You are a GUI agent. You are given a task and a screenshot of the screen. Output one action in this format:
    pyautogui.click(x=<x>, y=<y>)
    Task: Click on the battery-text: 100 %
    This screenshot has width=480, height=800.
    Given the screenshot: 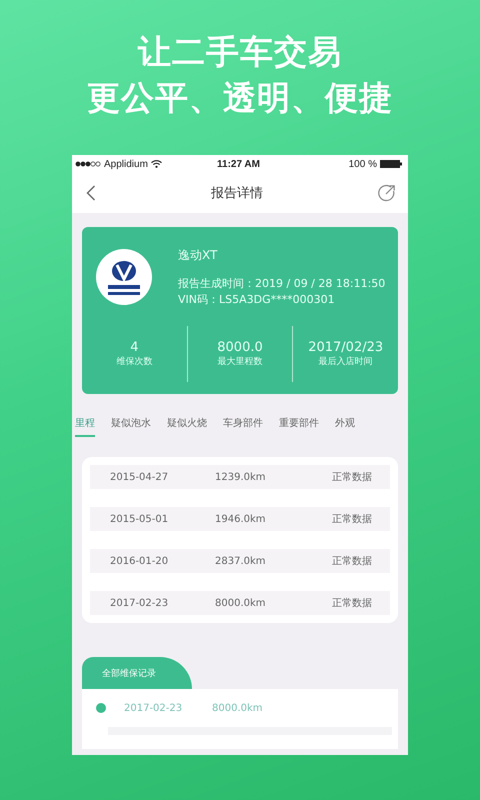 What is the action you would take?
    pyautogui.click(x=362, y=164)
    